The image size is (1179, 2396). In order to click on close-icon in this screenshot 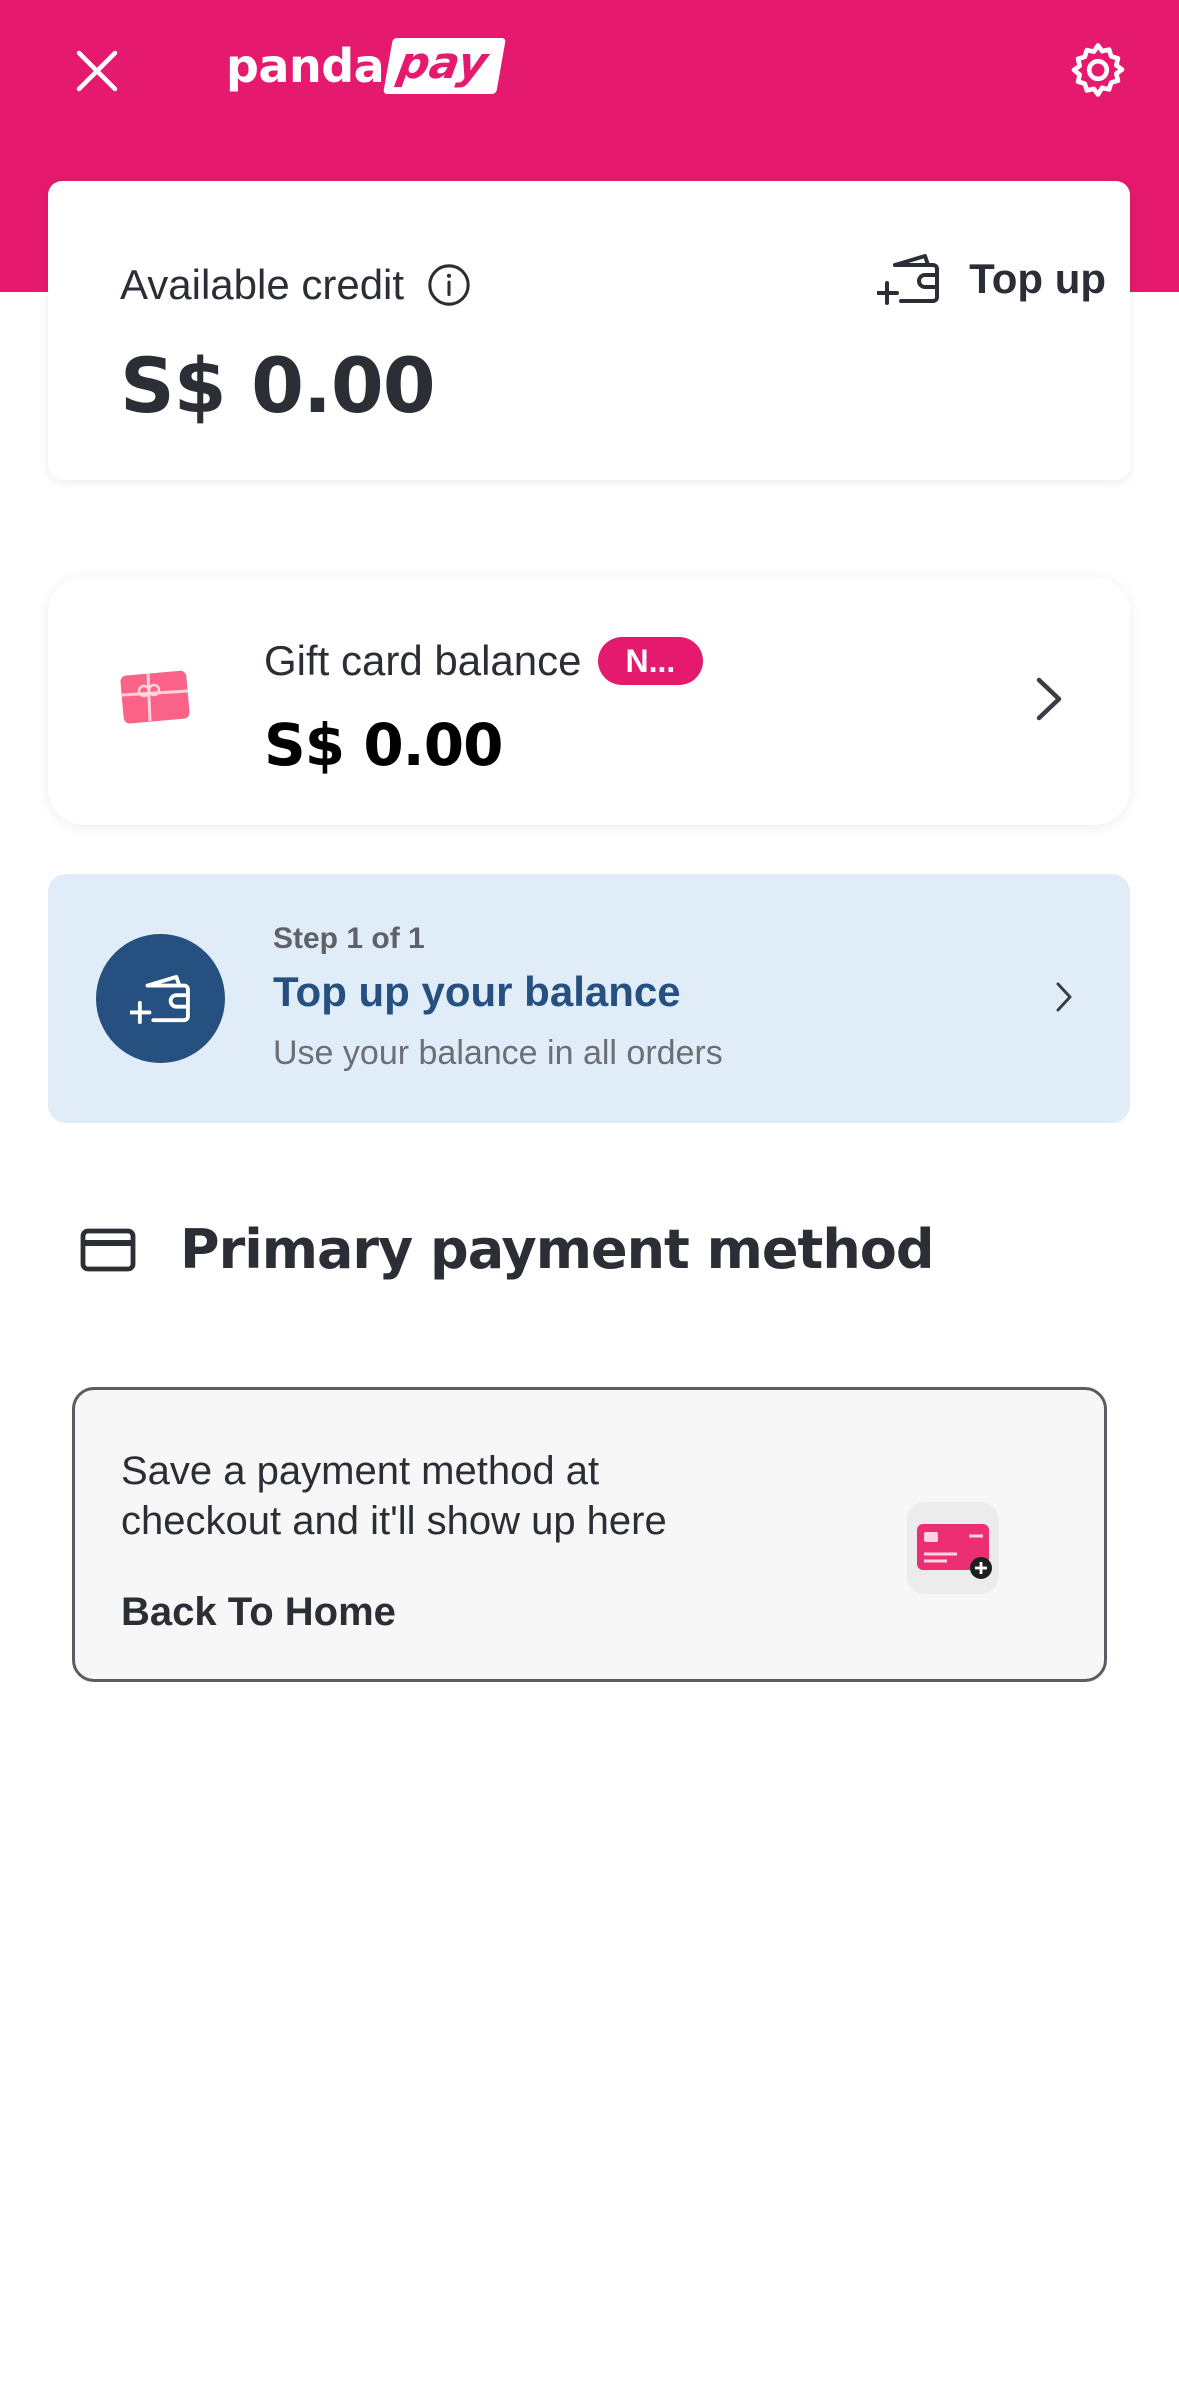, I will do `click(97, 71)`.